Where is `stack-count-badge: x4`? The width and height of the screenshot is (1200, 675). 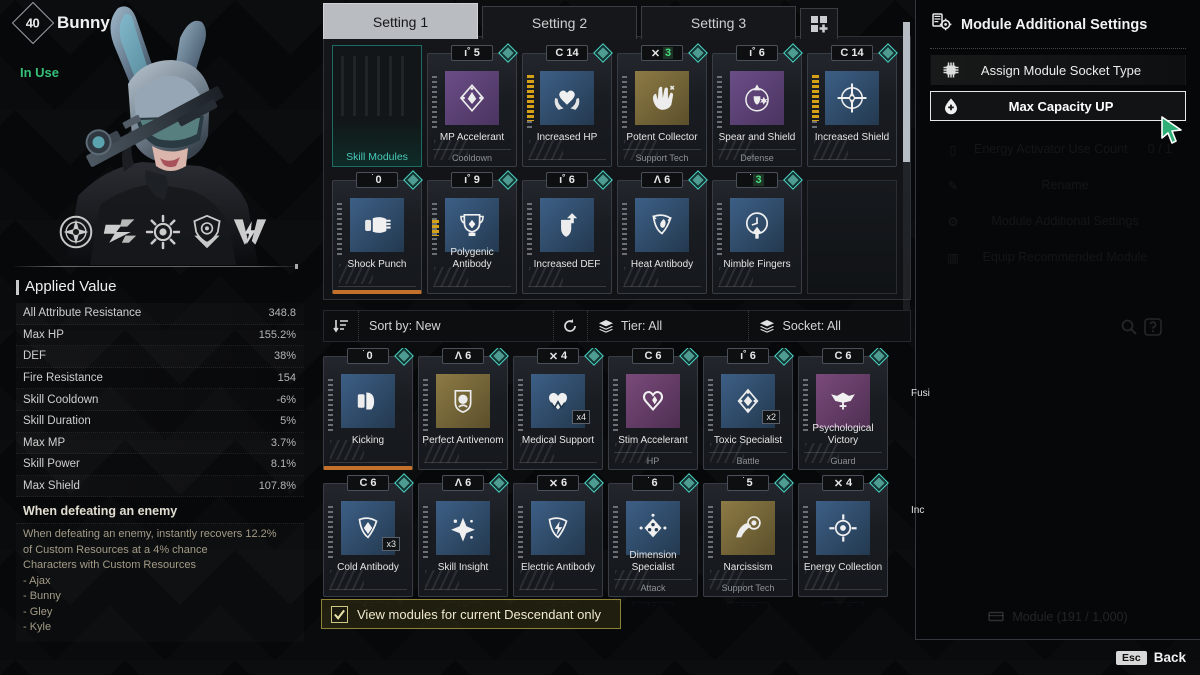 stack-count-badge: x4 is located at coordinates (581, 417).